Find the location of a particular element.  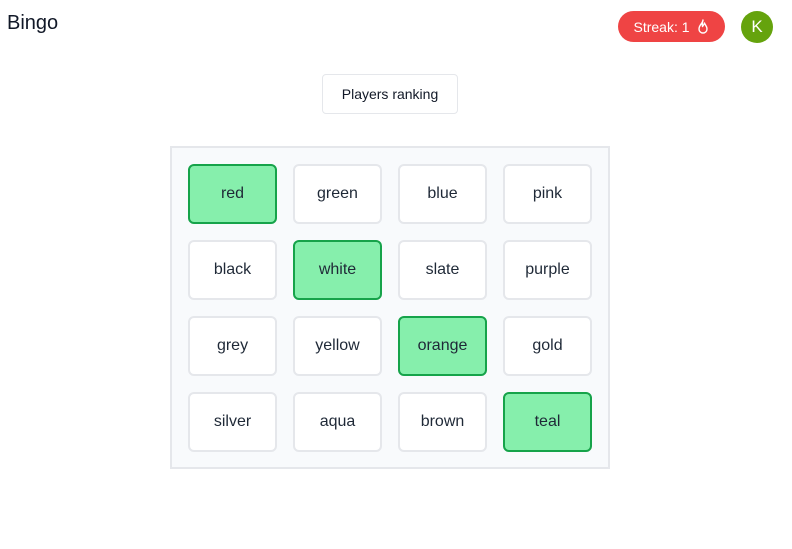

bingo-cell-blue: blue is located at coordinates (442, 194).